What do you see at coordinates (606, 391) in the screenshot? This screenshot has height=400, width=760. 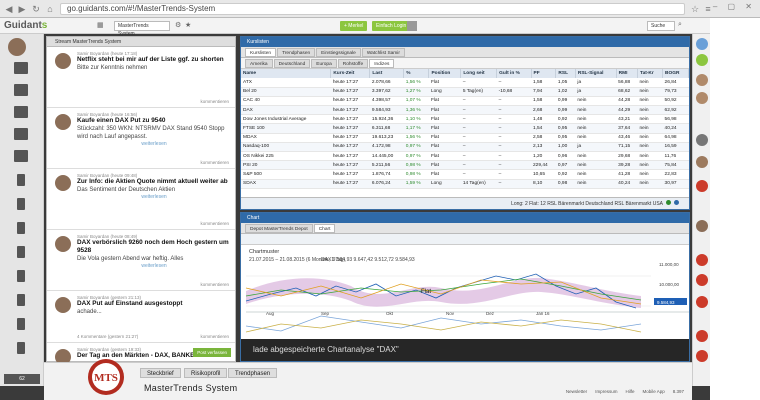 I see `impressum-link: Impressum` at bounding box center [606, 391].